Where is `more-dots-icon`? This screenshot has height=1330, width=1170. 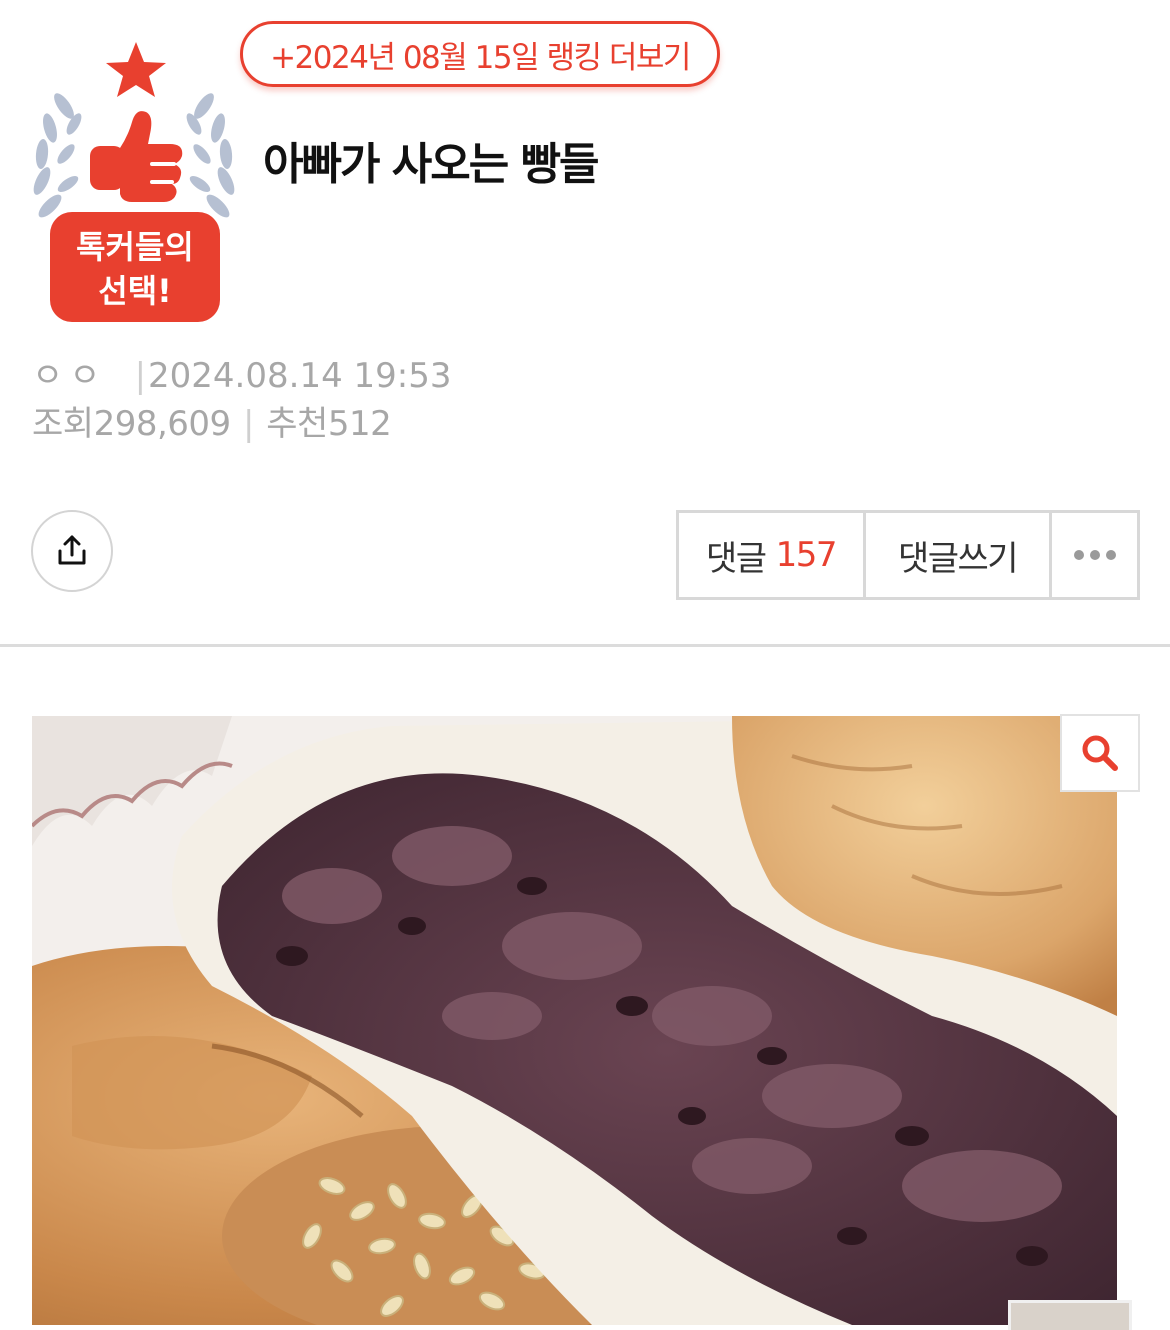 more-dots-icon is located at coordinates (1094, 555).